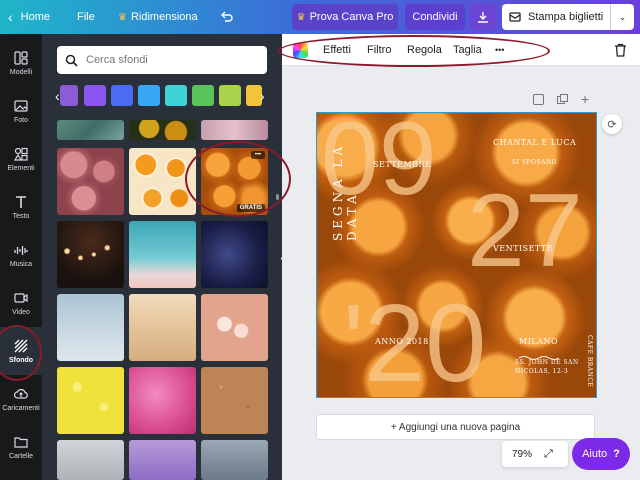 This screenshot has width=640, height=480. I want to click on share-button: Condividi, so click(435, 17).